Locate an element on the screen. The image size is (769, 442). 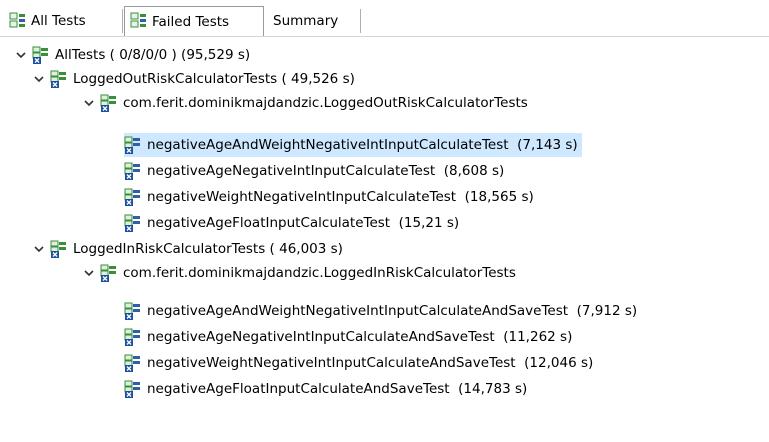
tab-label: All Tests is located at coordinates (58, 21).